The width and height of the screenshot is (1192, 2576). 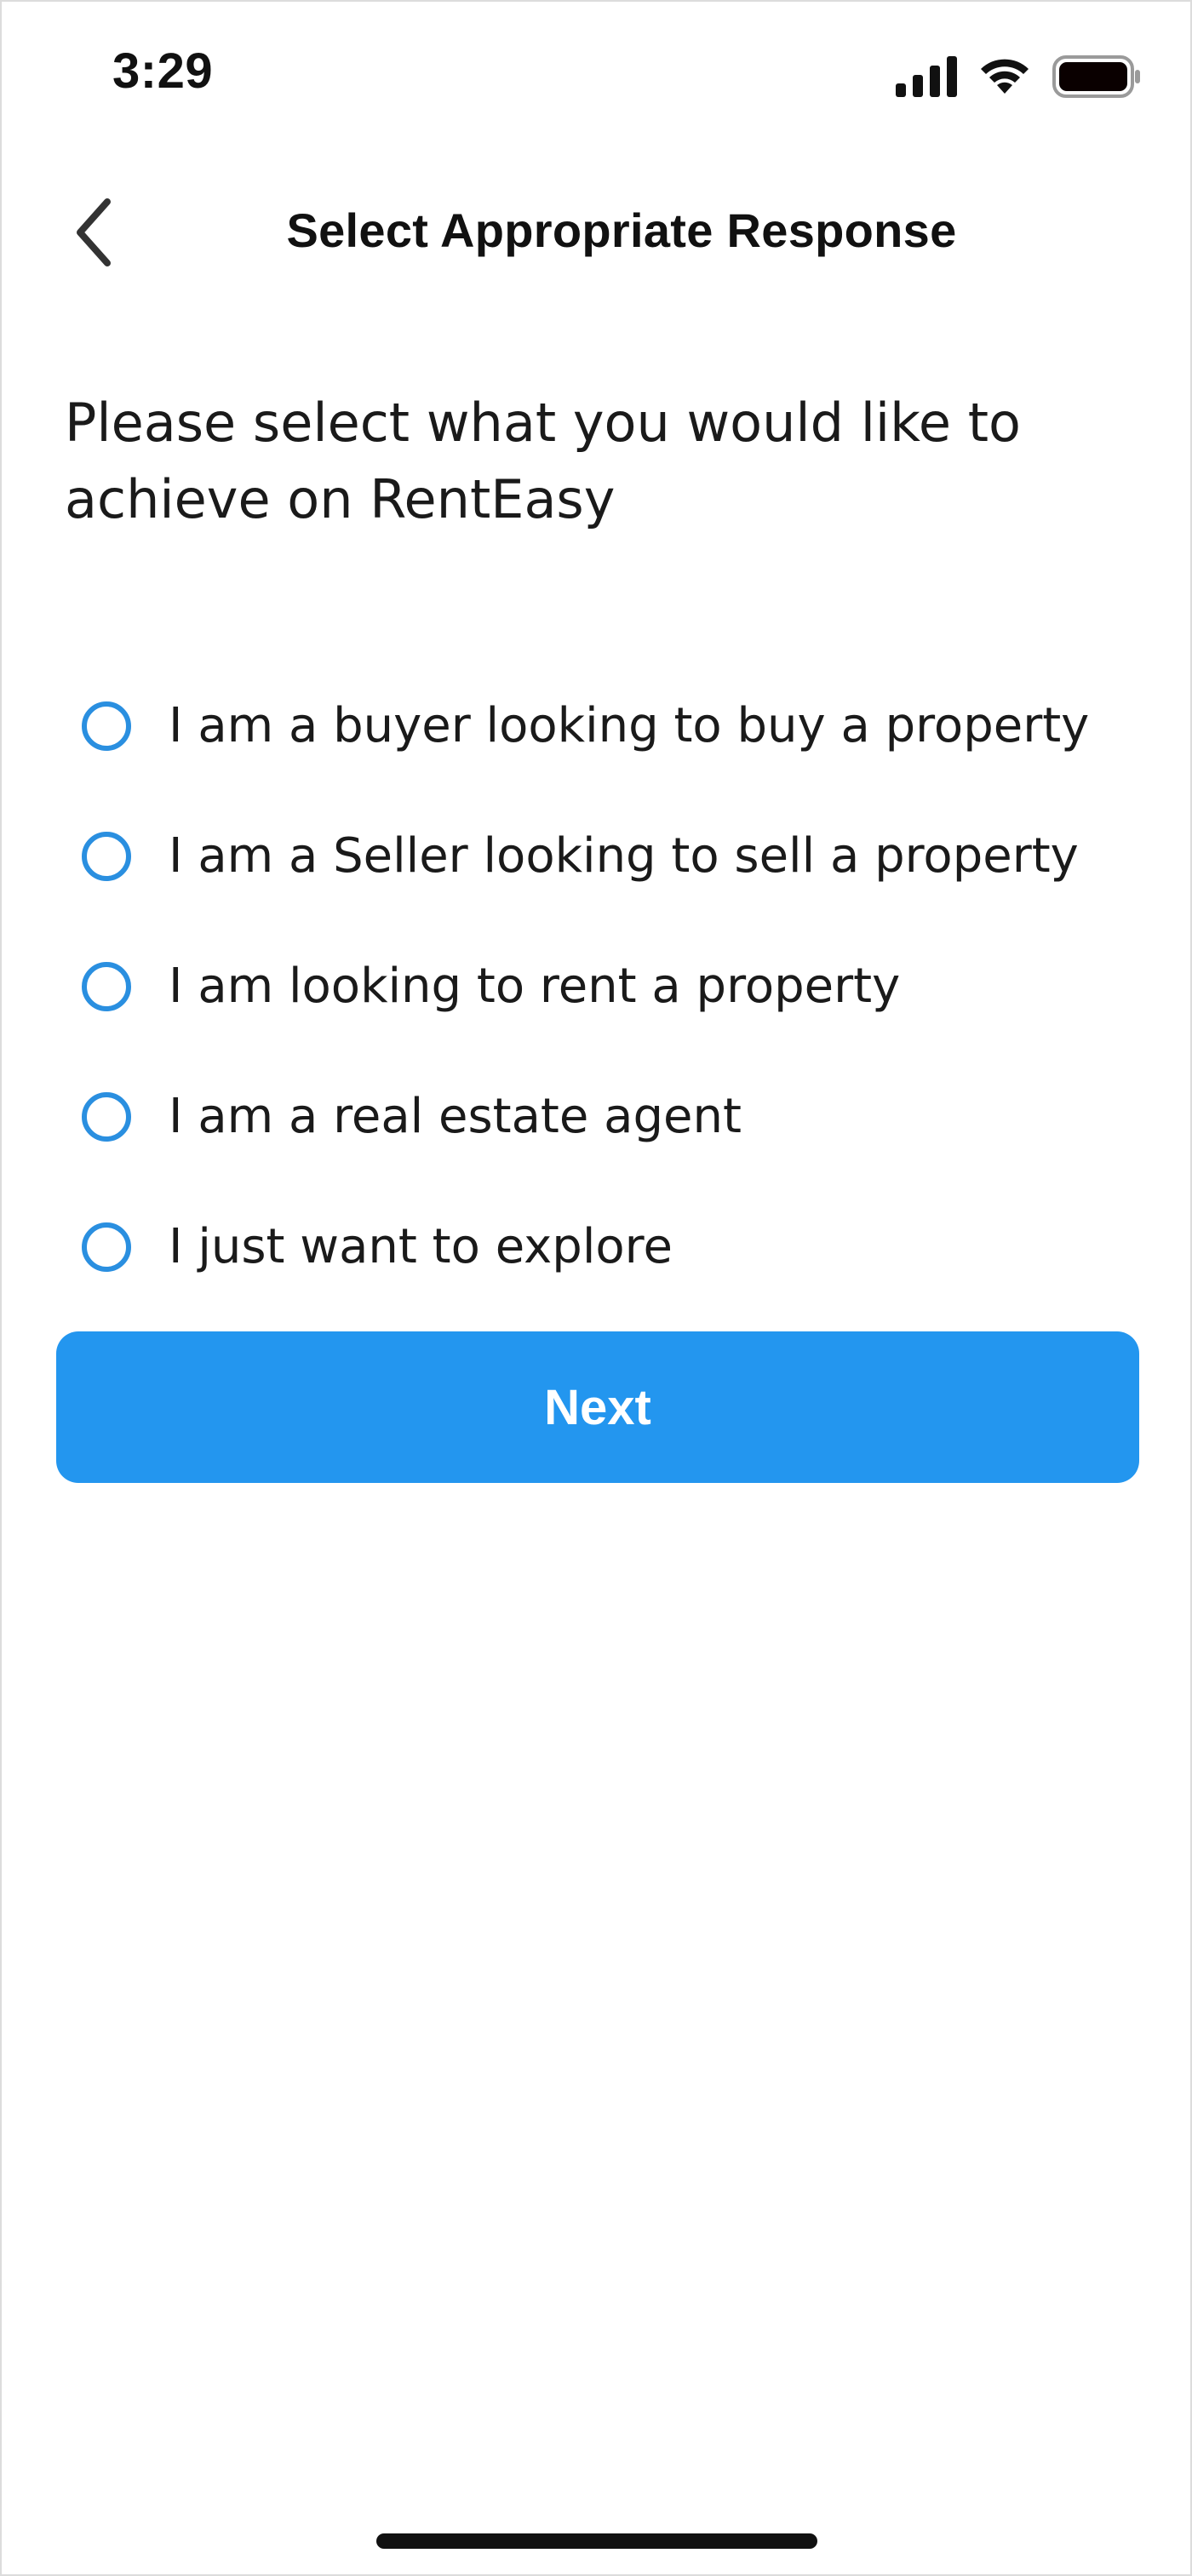 What do you see at coordinates (455, 1116) in the screenshot?
I see `option-label: I am a real estate agent` at bounding box center [455, 1116].